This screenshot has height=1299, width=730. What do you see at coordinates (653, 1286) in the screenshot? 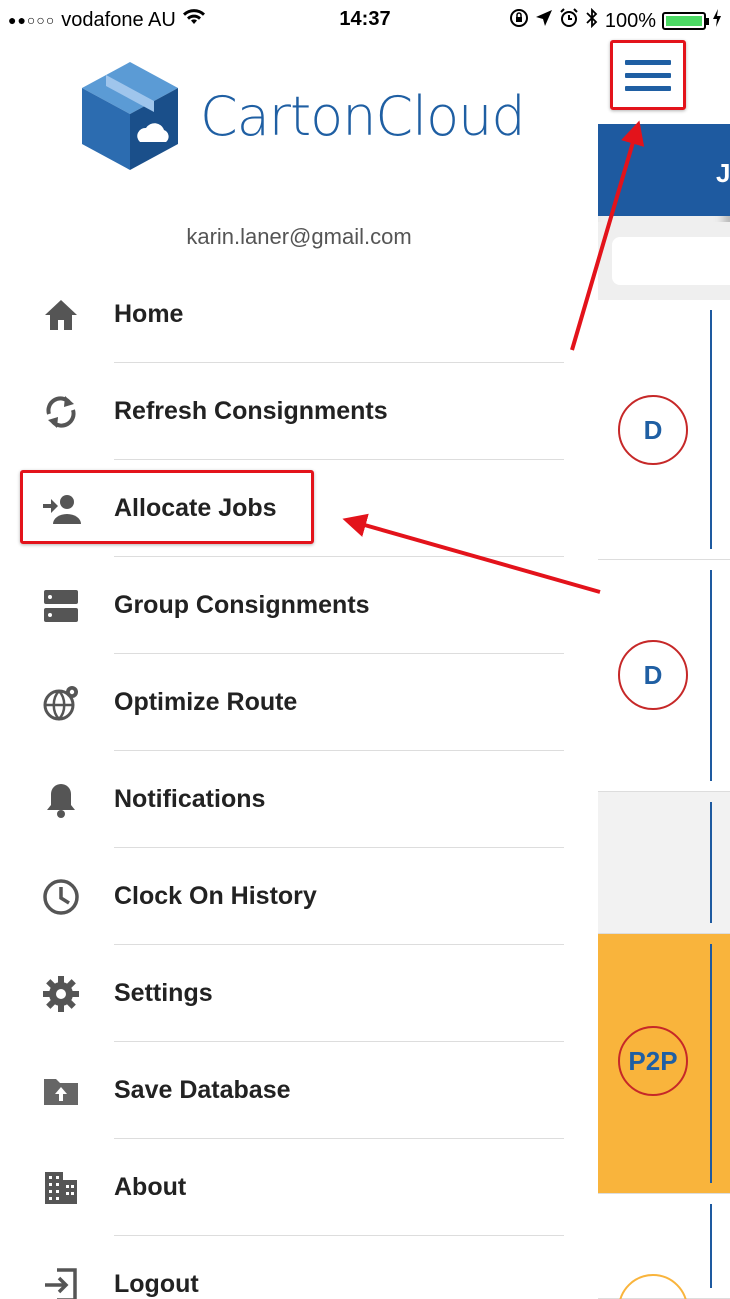
I see `job-type-badge: PU` at bounding box center [653, 1286].